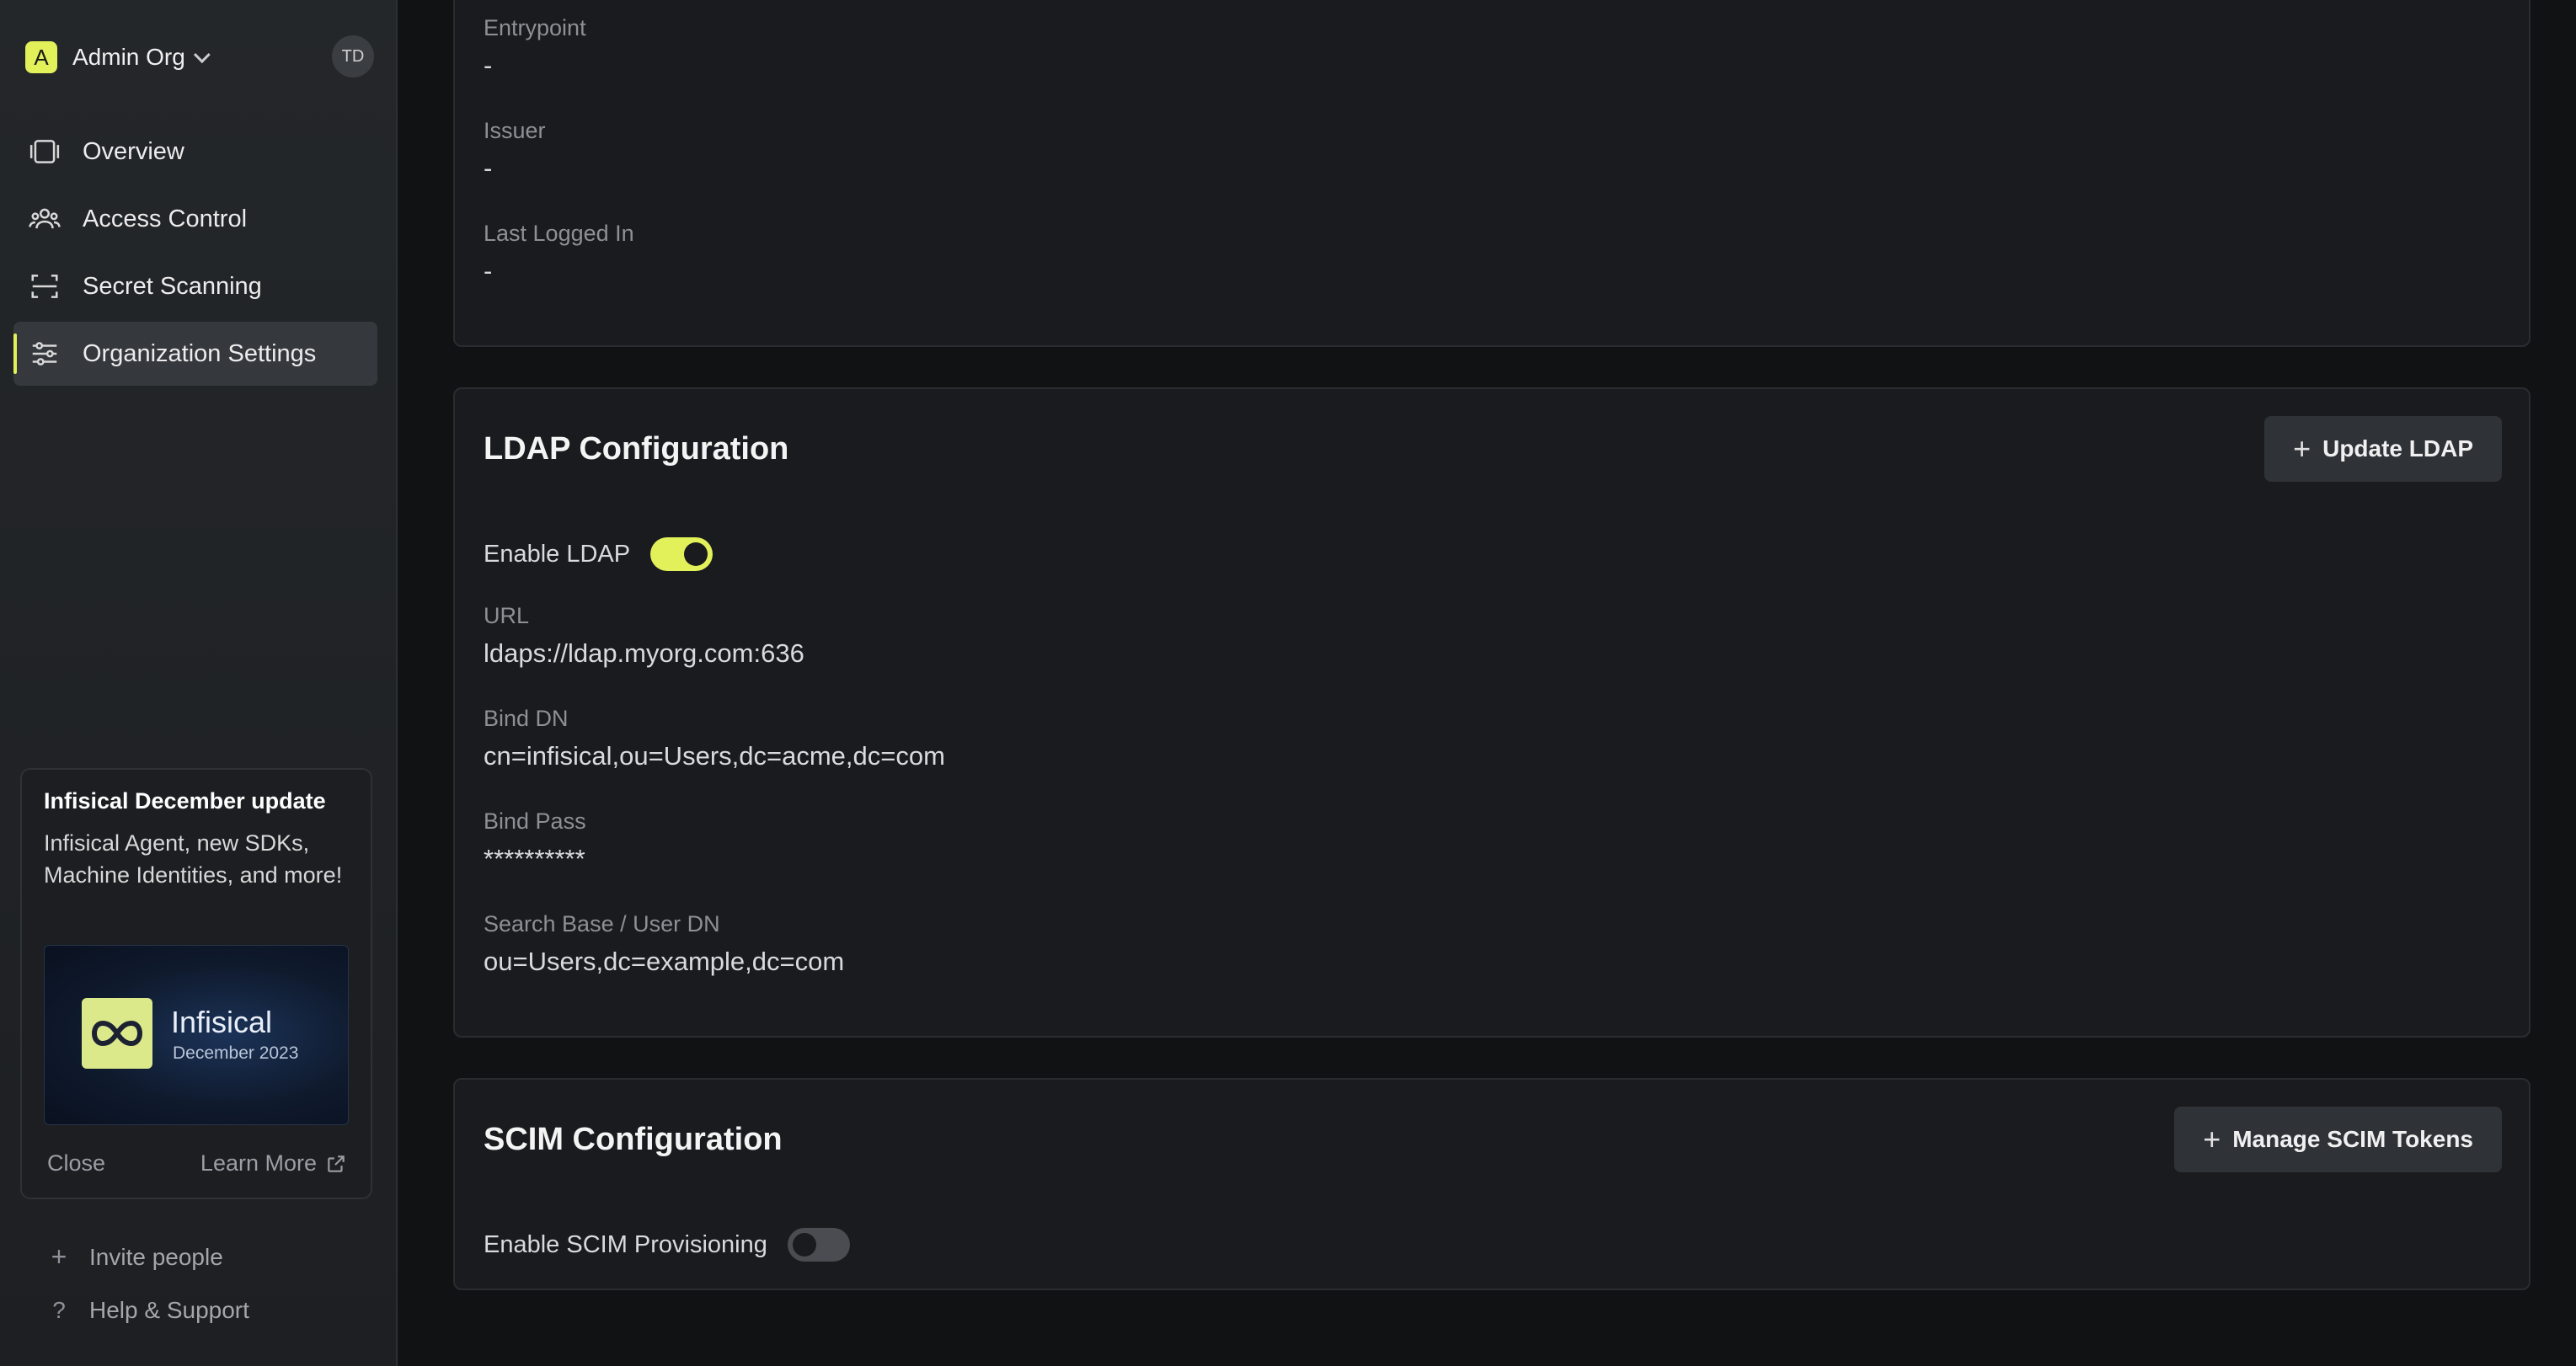 Image resolution: width=2576 pixels, height=1366 pixels. What do you see at coordinates (172, 286) in the screenshot?
I see `sidebar-item-label: Secret Scanning` at bounding box center [172, 286].